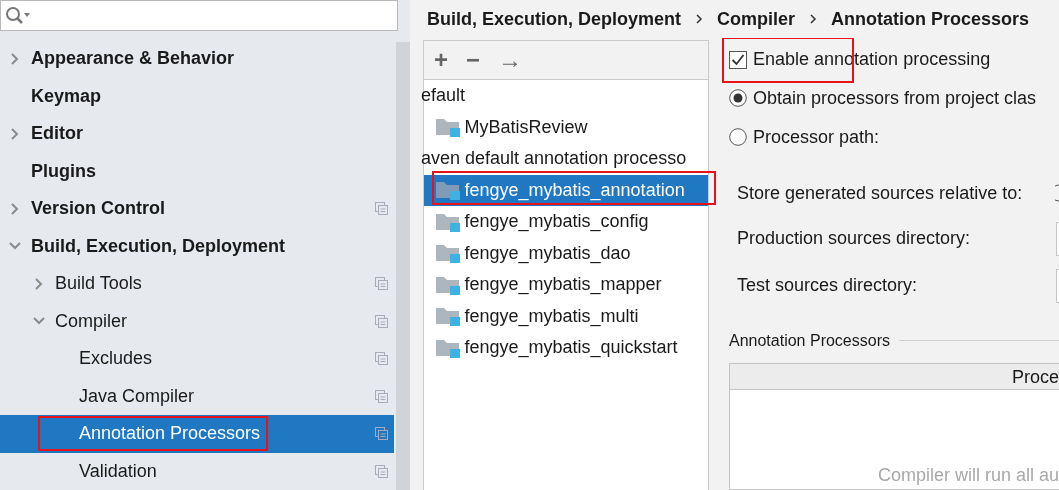  Describe the element at coordinates (197, 134) in the screenshot. I see `settings-tree-item: Editor` at that location.